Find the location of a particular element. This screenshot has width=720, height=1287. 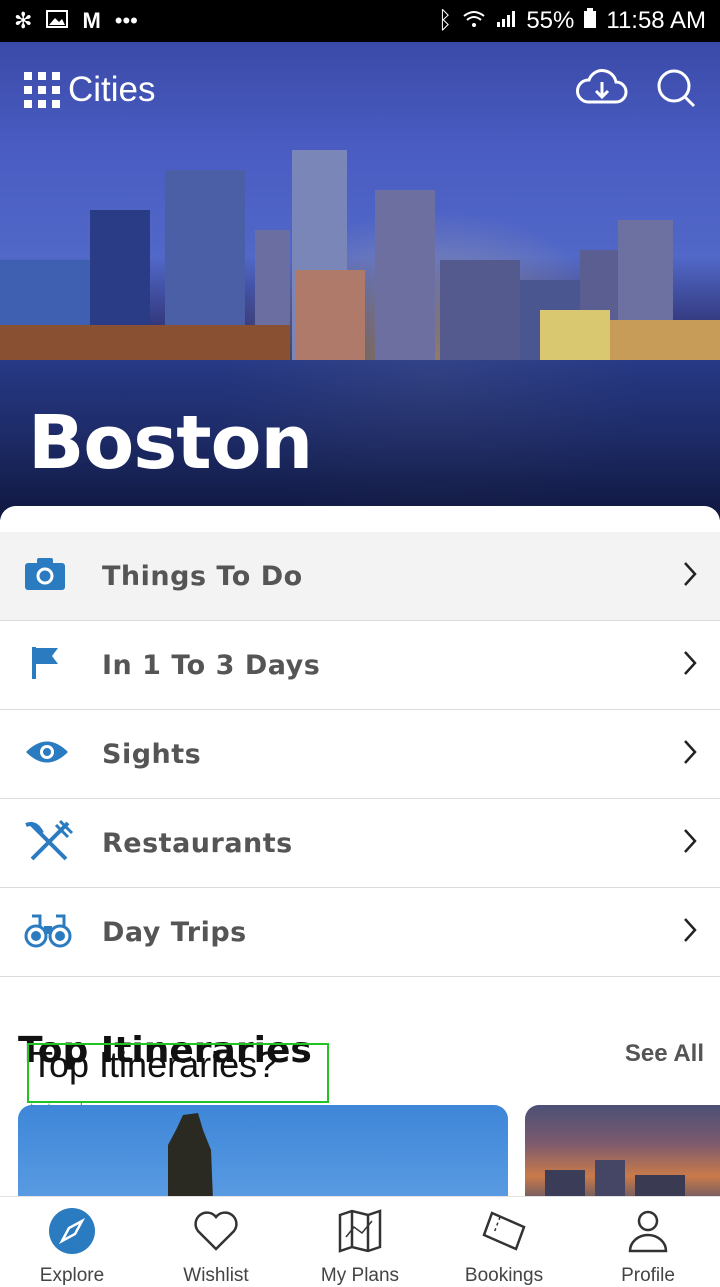

utensils-icon is located at coordinates (49, 843).